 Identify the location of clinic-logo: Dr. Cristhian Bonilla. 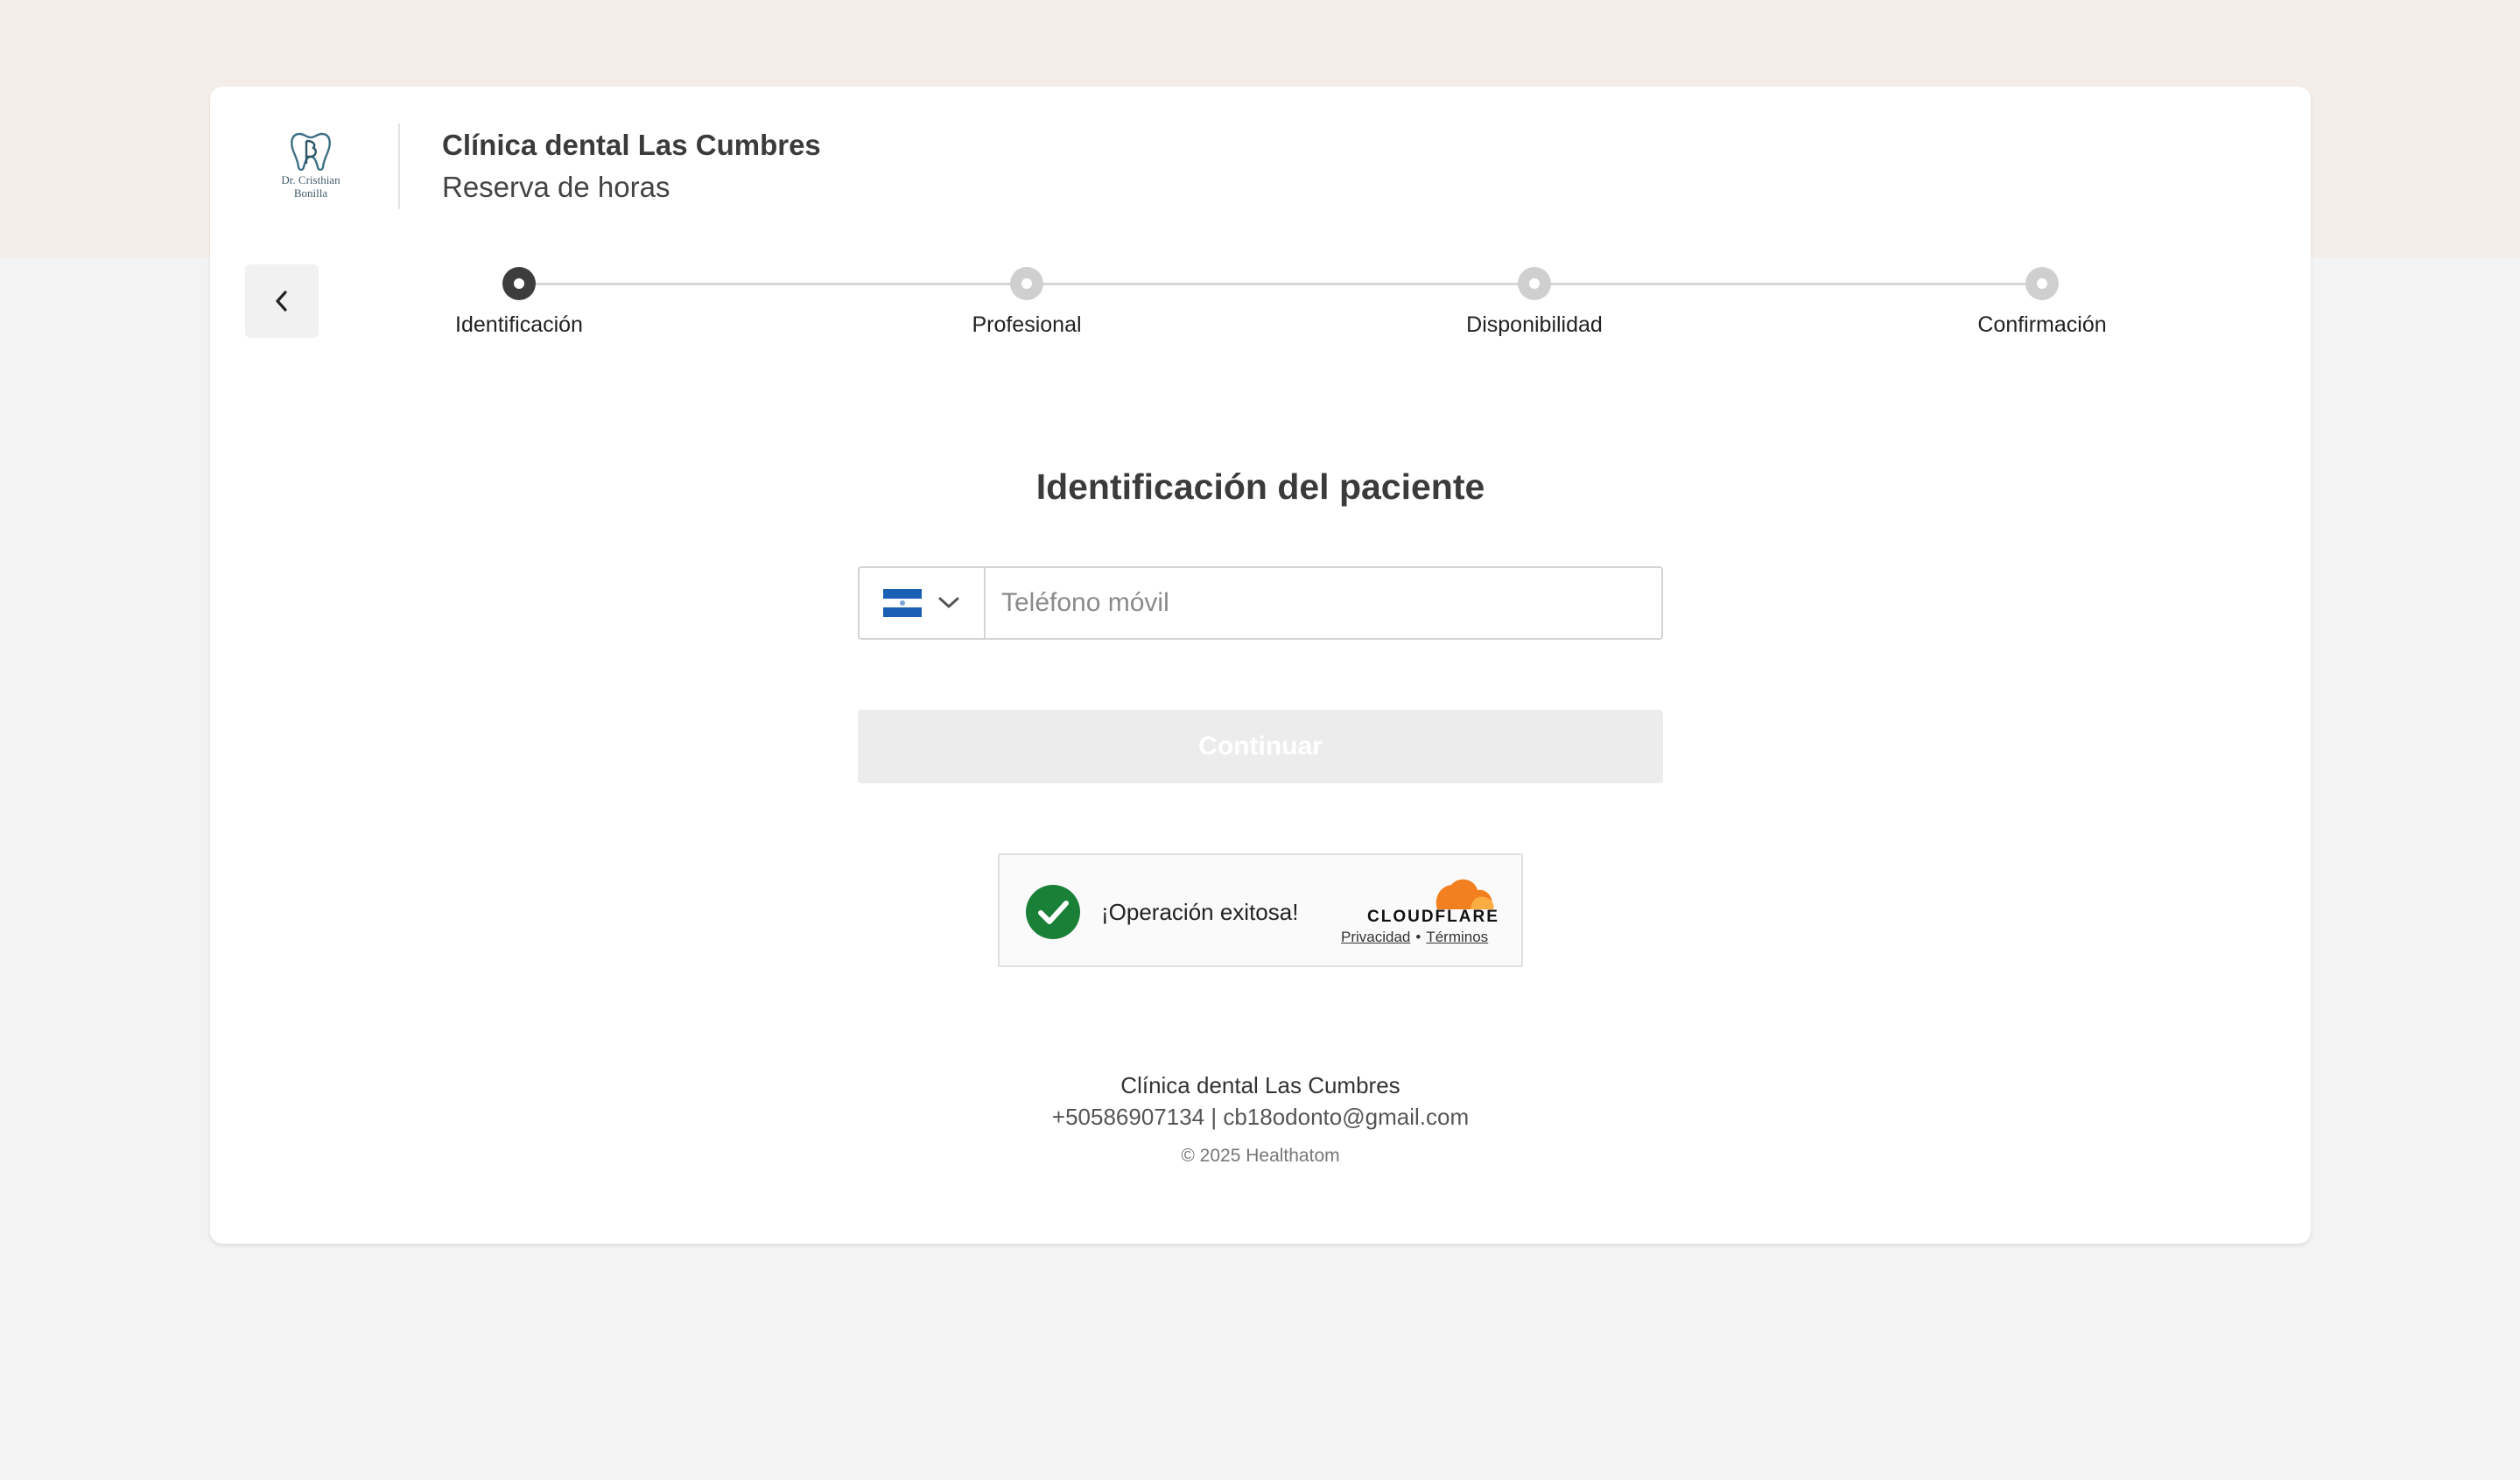
(311, 168).